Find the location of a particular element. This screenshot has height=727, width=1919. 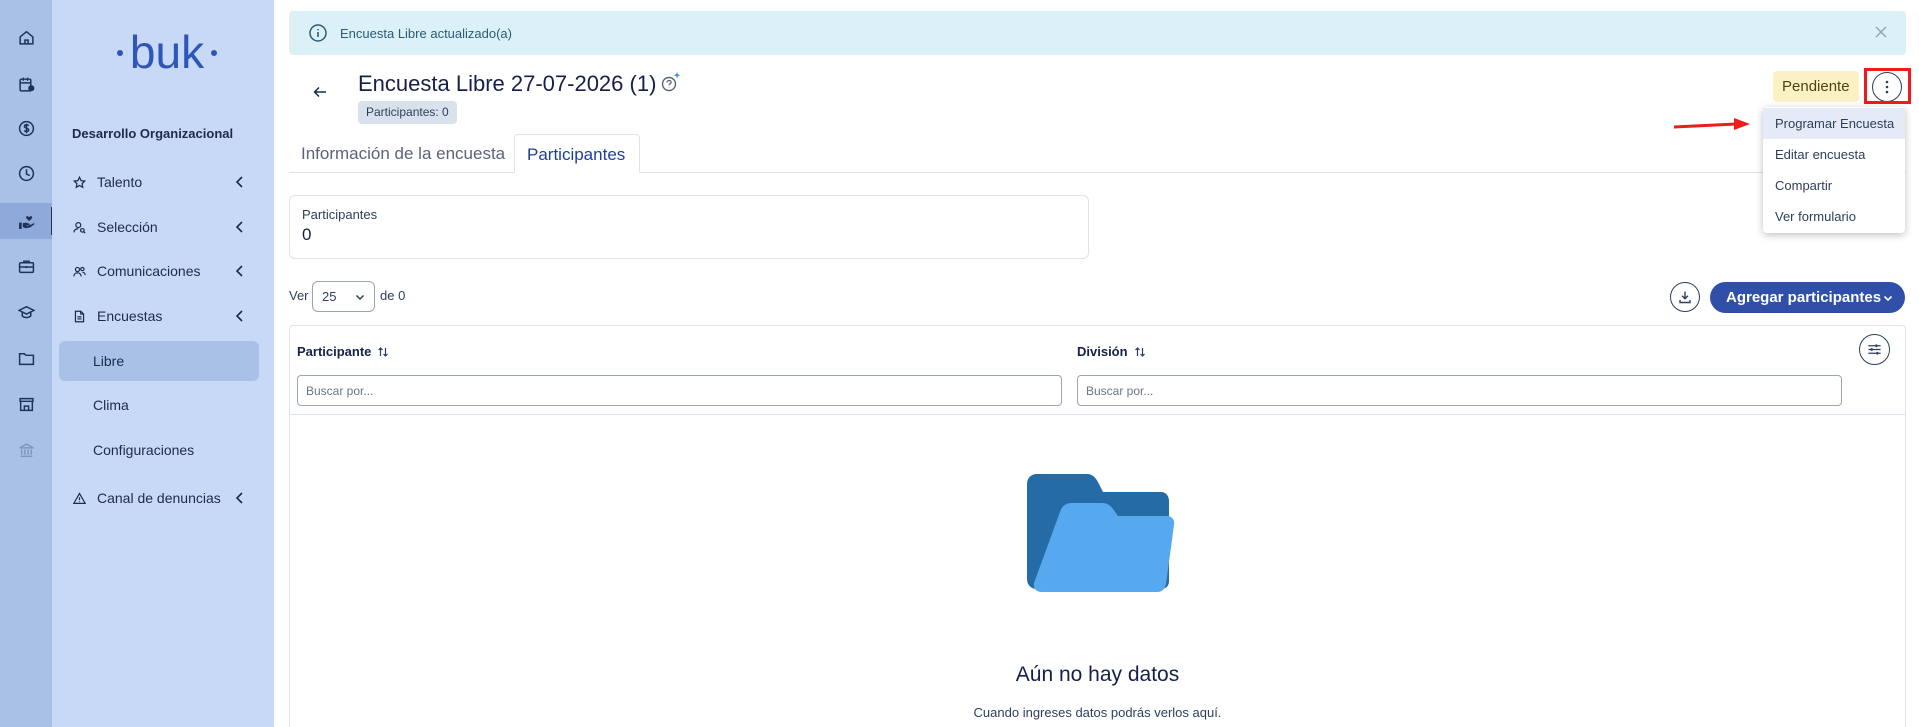

sidebar-subitem-configuraciones: Configuraciones is located at coordinates (159, 450).